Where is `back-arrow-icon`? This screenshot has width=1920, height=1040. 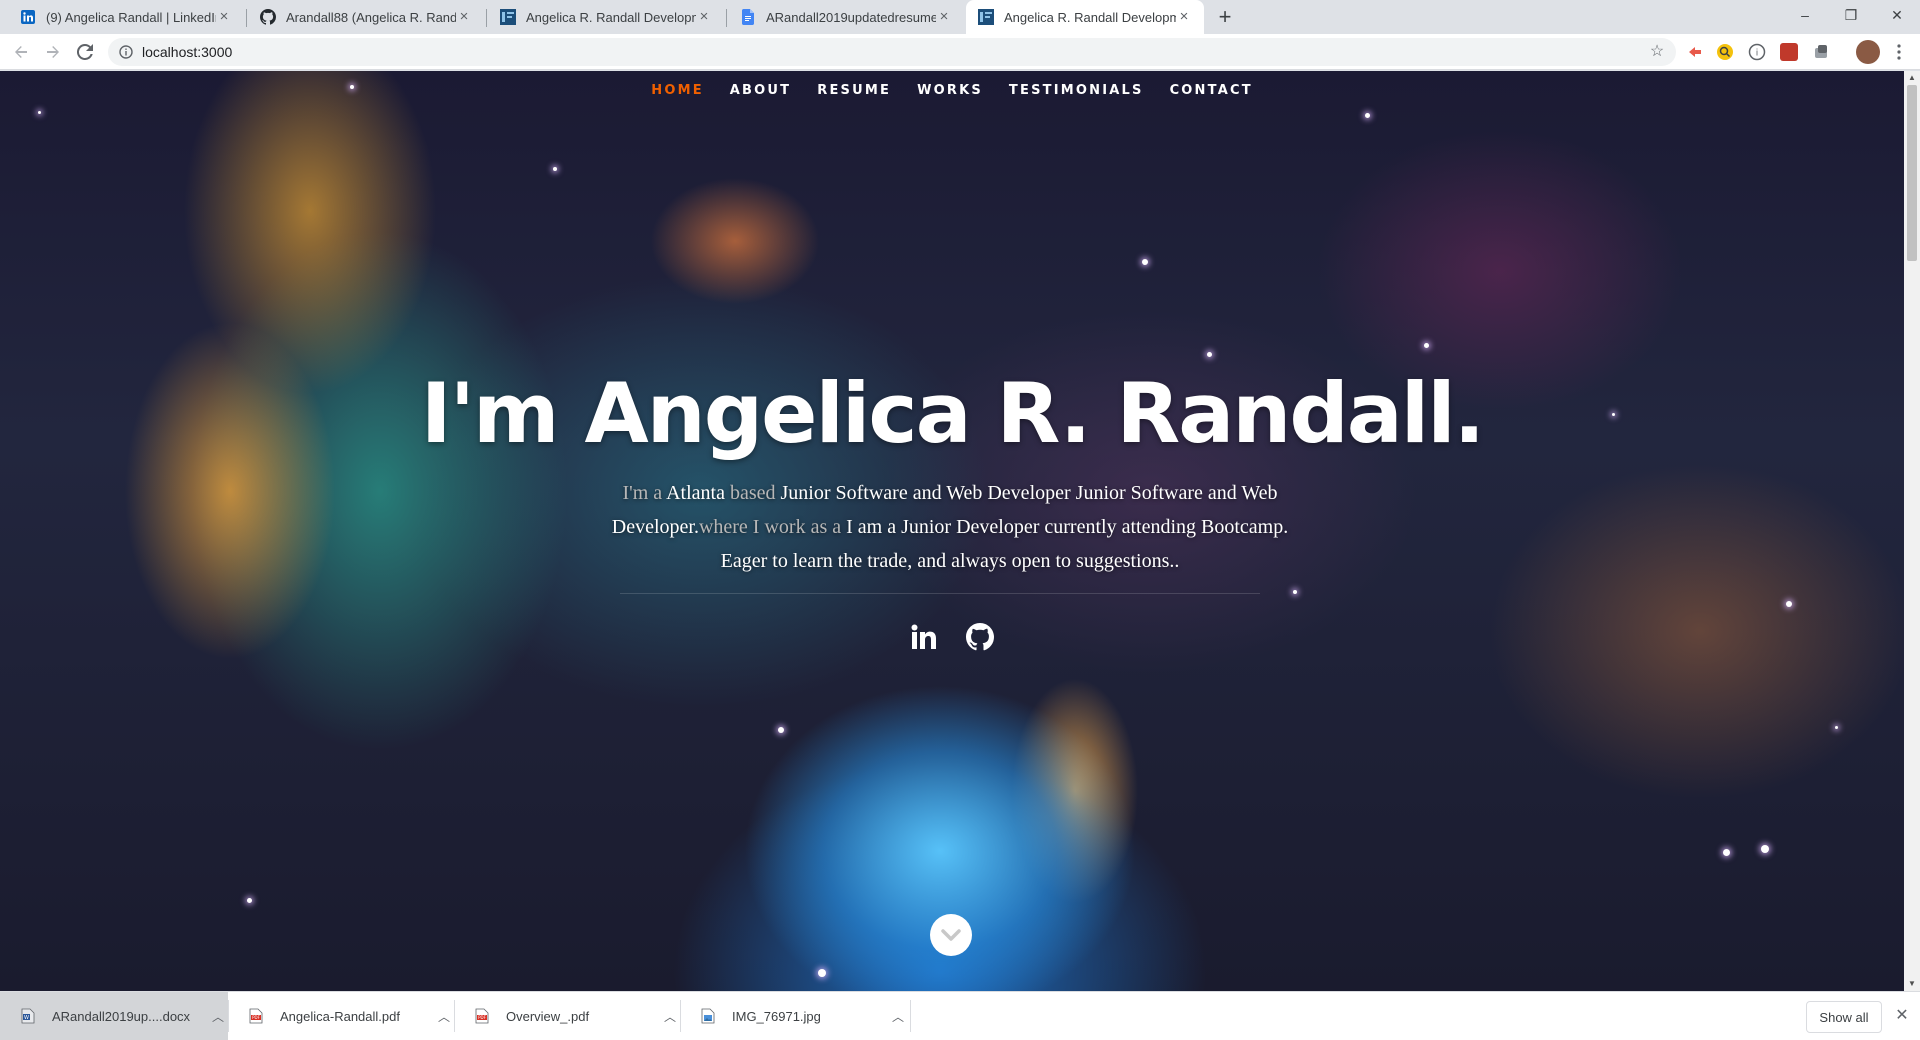
back-arrow-icon is located at coordinates (21, 52).